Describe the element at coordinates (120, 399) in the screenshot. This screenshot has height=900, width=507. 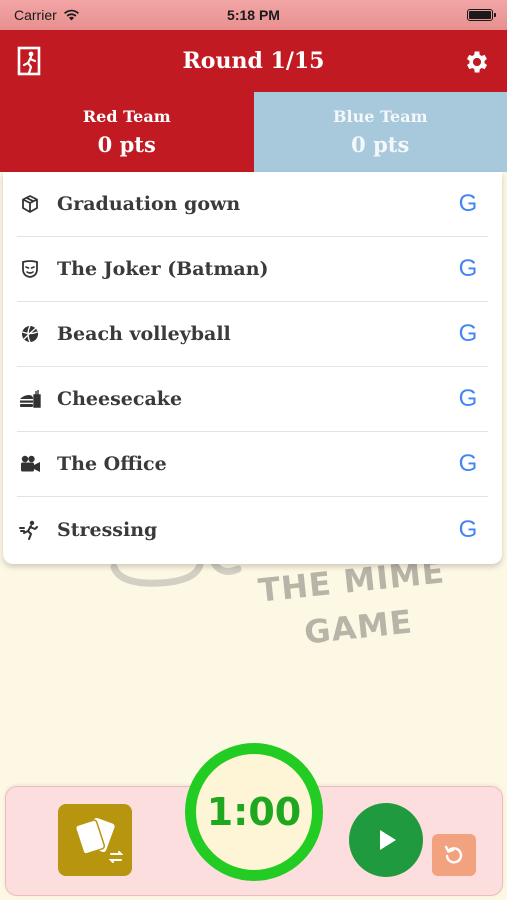
I see `word-text: Cheesecake` at that location.